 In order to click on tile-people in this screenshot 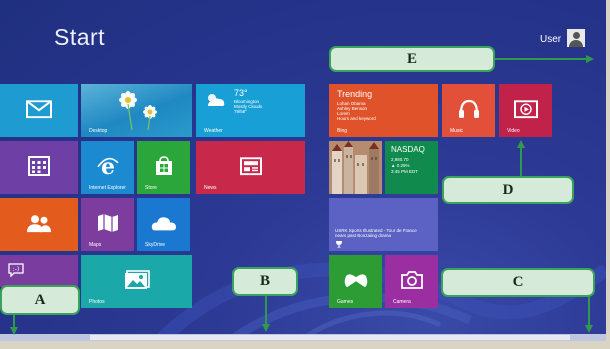, I will do `click(39, 224)`.